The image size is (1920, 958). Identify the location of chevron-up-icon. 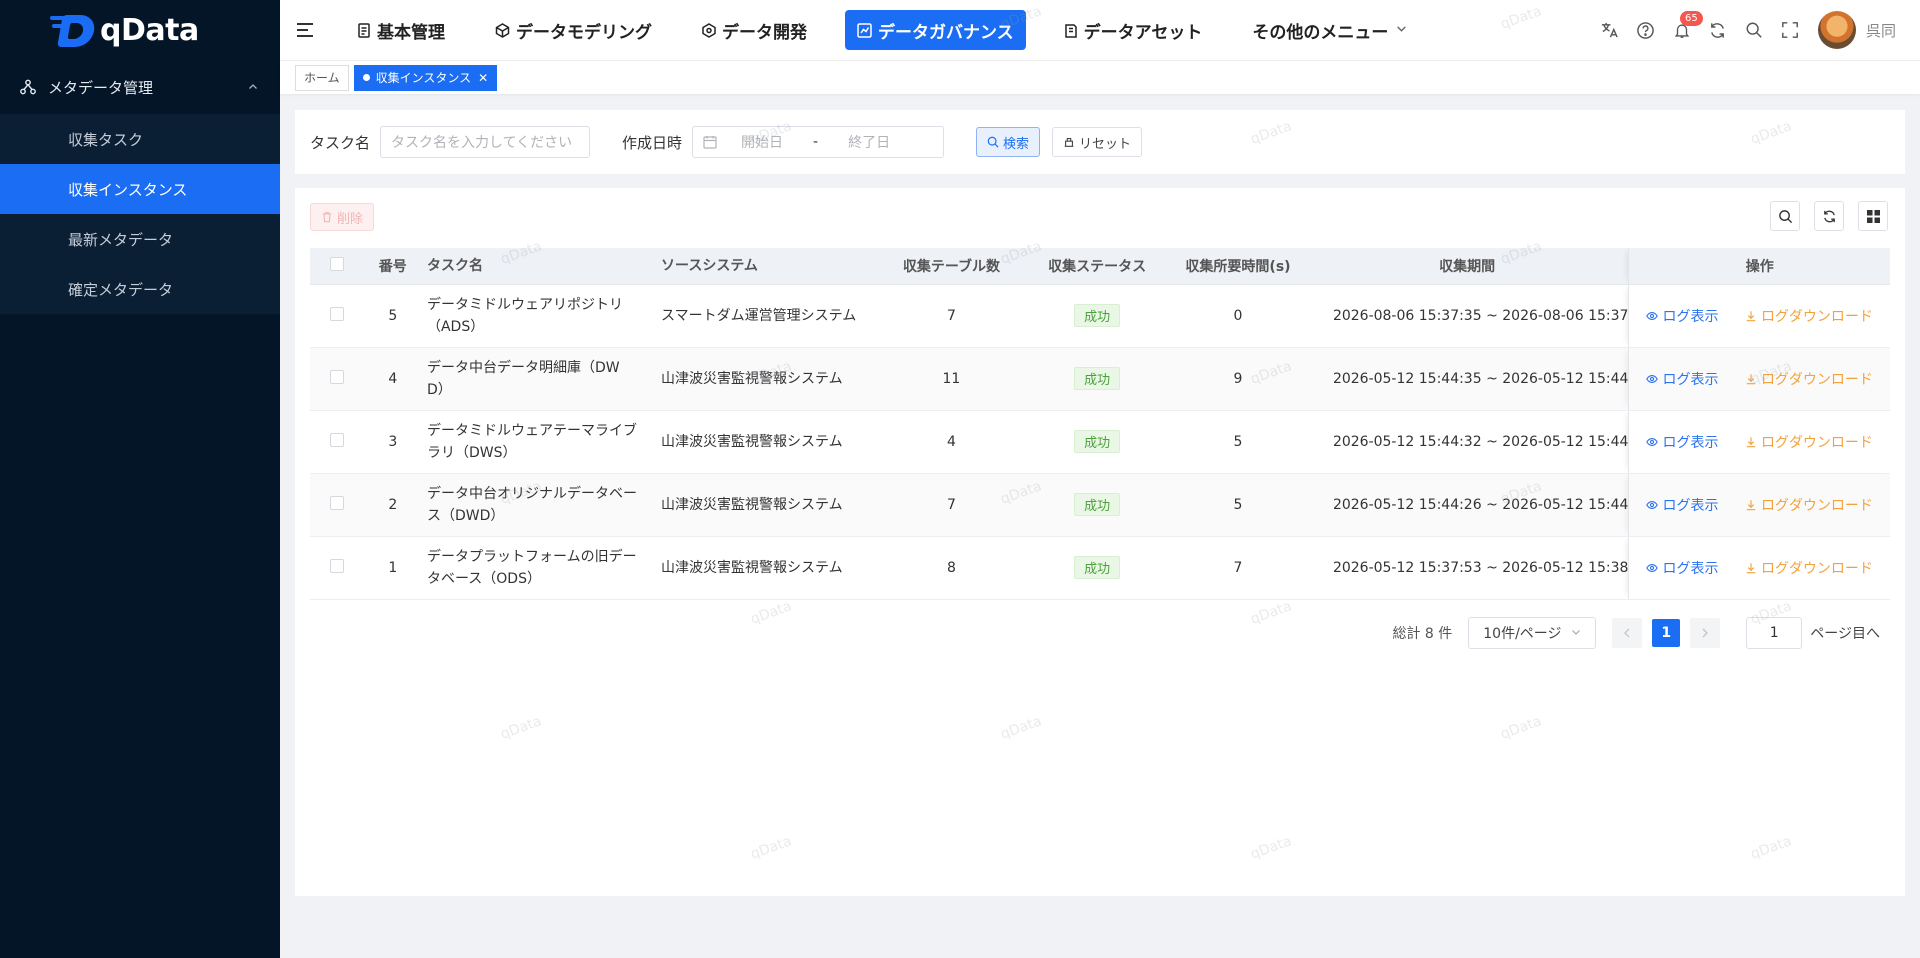
(253, 87).